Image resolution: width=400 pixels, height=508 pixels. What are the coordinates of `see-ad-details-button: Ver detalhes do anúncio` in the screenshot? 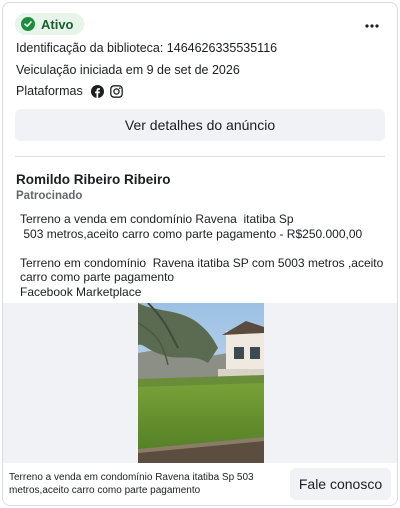 It's located at (200, 125).